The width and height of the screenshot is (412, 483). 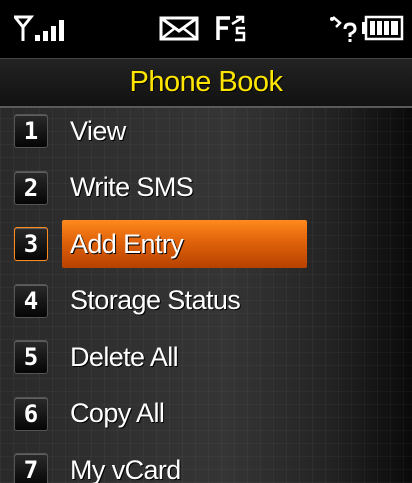 What do you see at coordinates (31, 131) in the screenshot?
I see `number-key-1-icon: 1` at bounding box center [31, 131].